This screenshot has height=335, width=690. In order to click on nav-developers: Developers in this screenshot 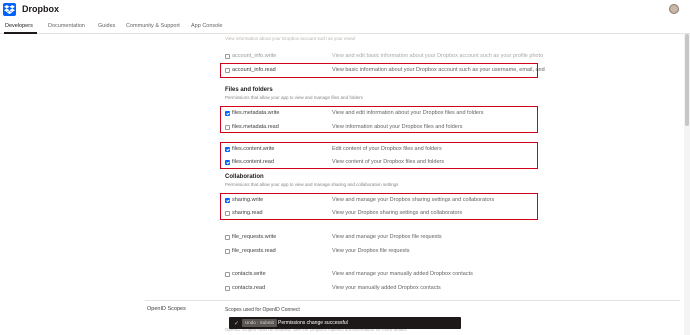, I will do `click(19, 26)`.